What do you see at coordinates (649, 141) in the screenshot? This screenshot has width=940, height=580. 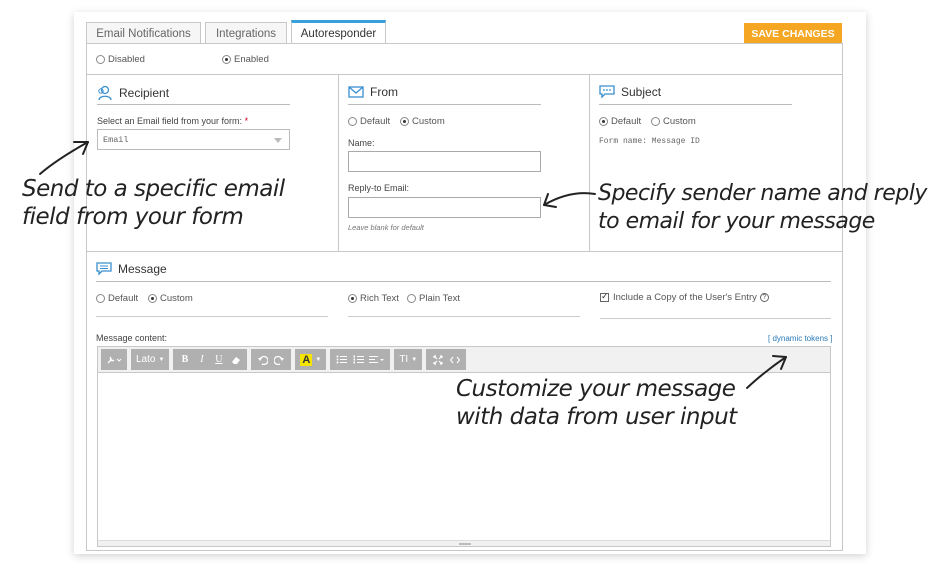 I see `subject-form-name: Form name: Message ID` at bounding box center [649, 141].